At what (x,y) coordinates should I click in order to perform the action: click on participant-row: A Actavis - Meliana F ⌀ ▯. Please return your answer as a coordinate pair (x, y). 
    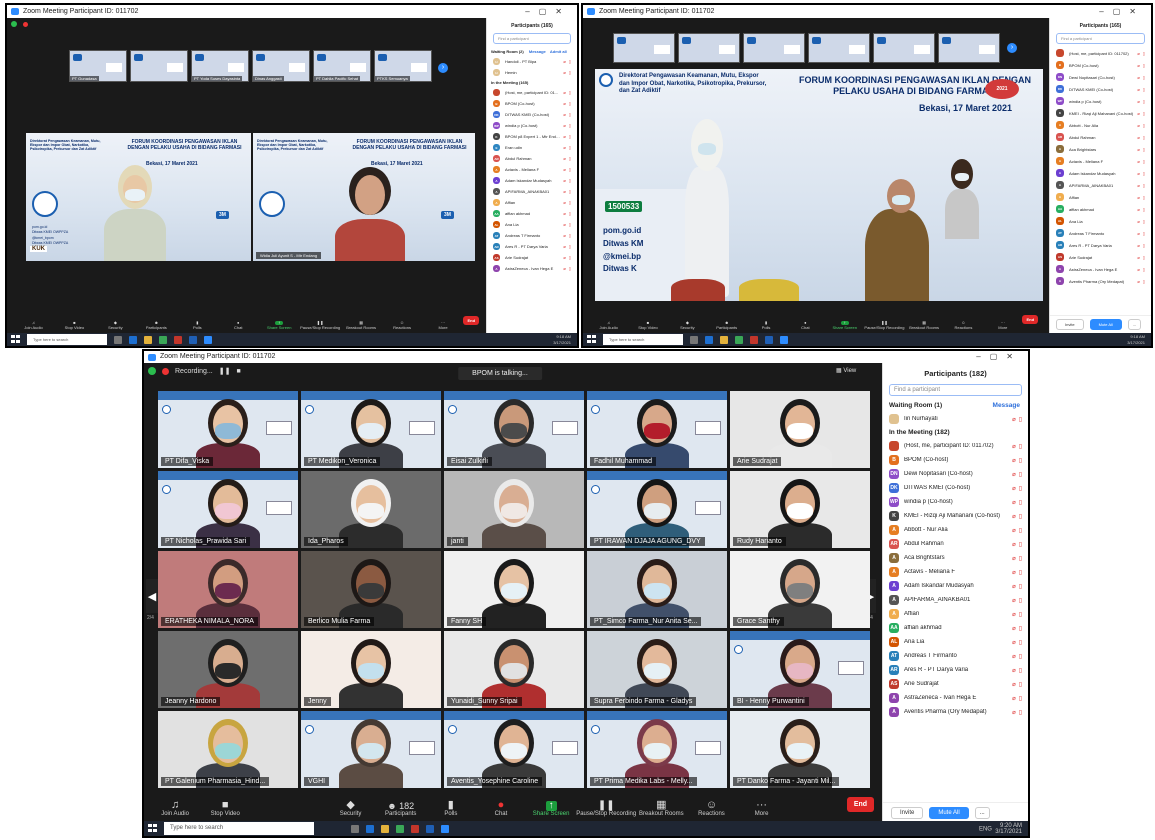
    Looking at the image, I should click on (955, 572).